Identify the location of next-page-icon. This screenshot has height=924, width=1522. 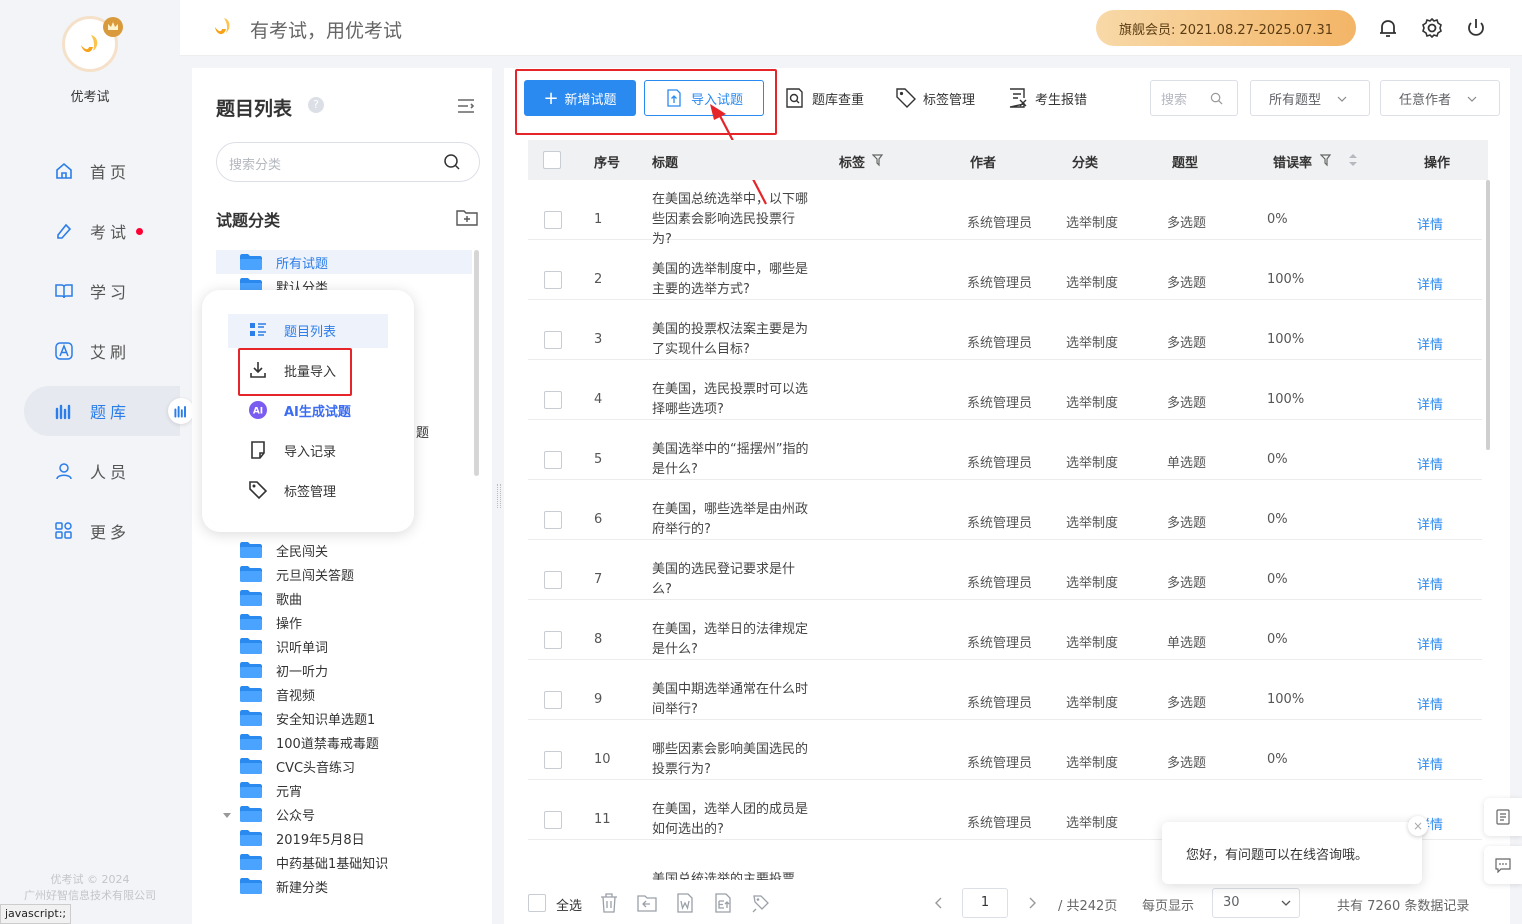
(1032, 903).